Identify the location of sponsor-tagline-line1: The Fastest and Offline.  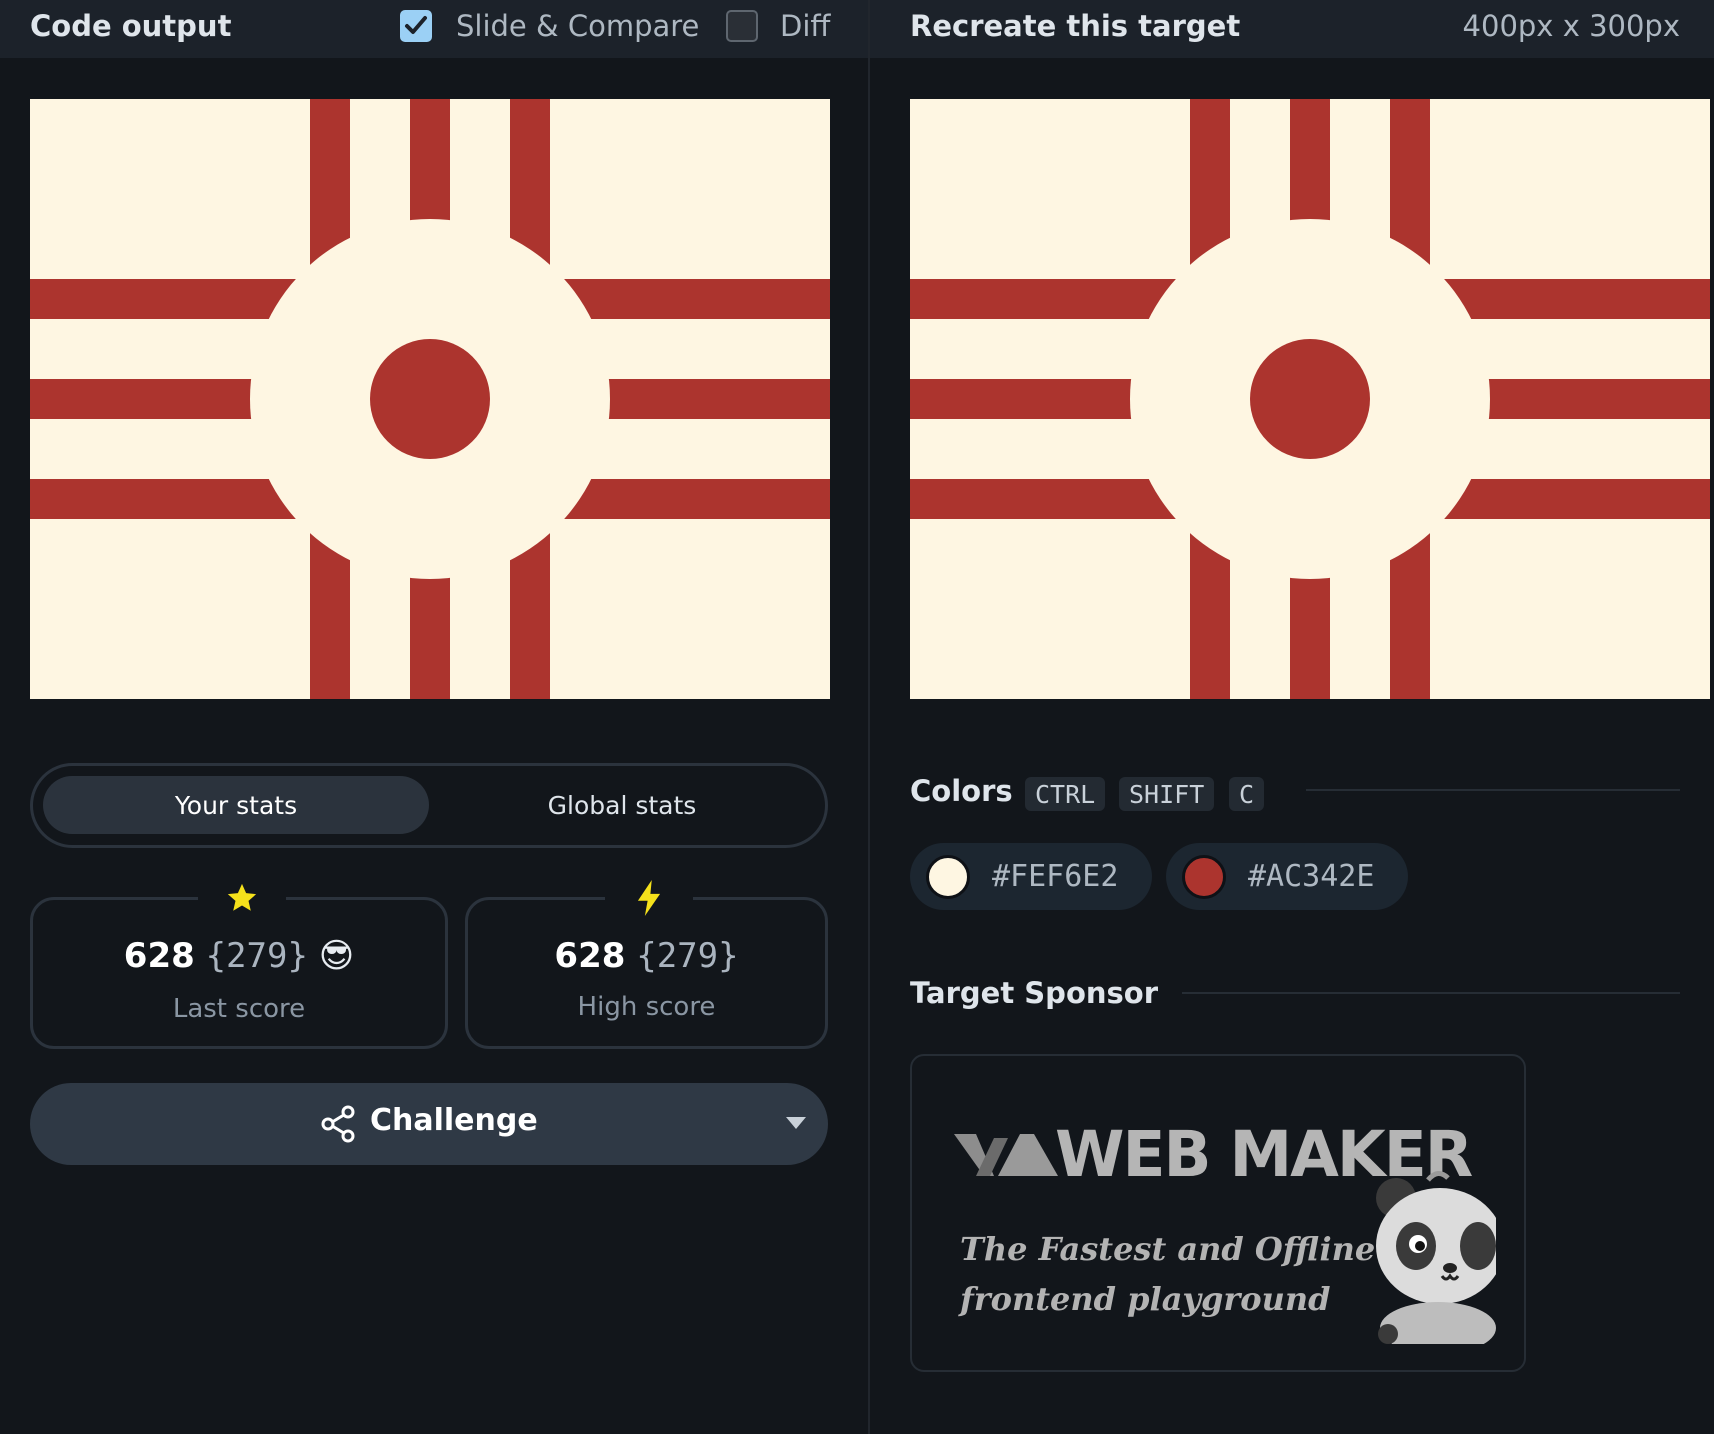
(1168, 1249).